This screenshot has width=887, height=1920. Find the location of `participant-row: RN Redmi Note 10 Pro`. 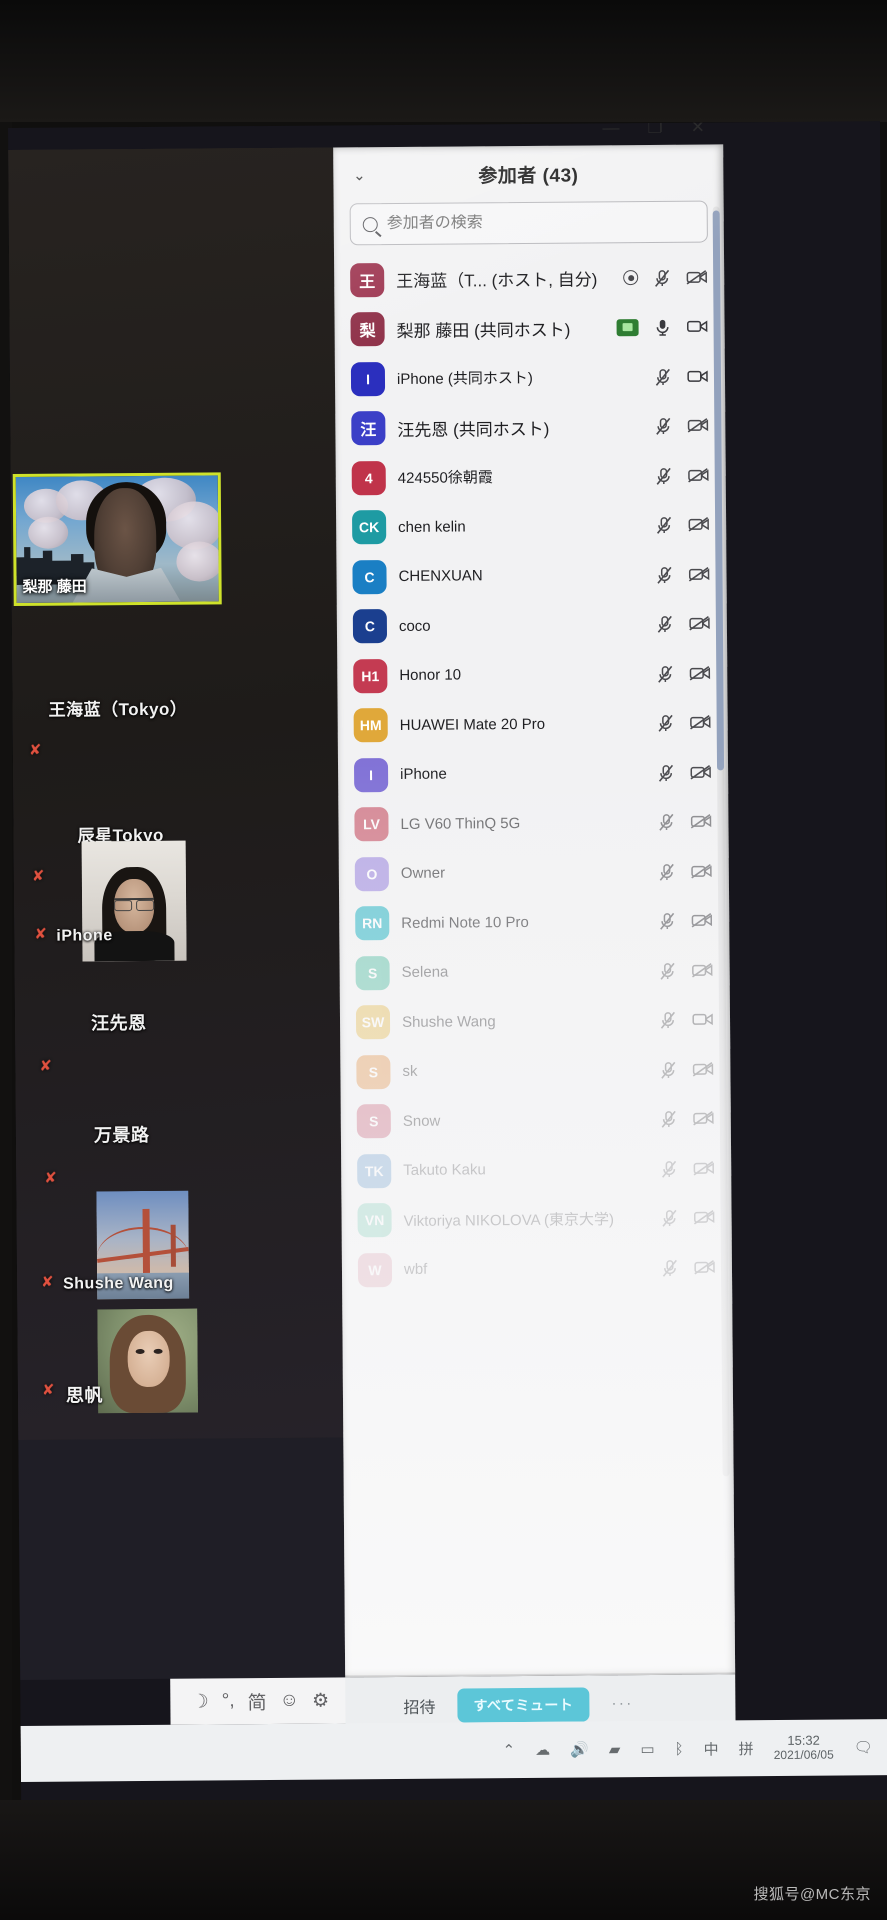

participant-row: RN Redmi Note 10 Pro is located at coordinates (534, 922).